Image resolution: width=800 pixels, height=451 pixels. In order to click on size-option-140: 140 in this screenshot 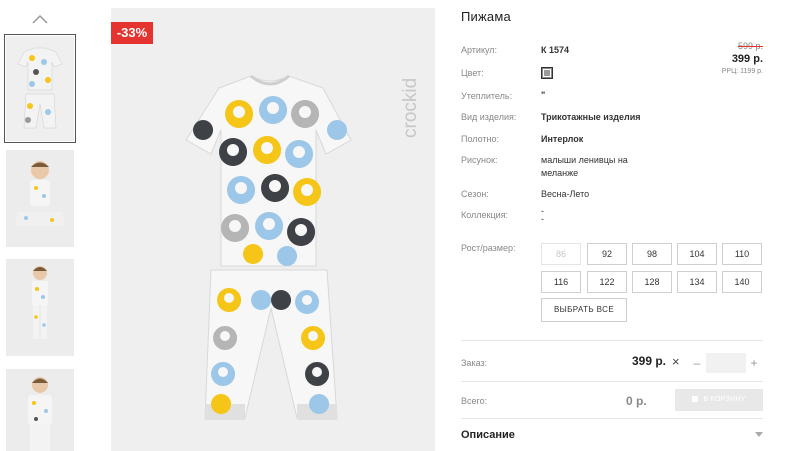, I will do `click(742, 282)`.